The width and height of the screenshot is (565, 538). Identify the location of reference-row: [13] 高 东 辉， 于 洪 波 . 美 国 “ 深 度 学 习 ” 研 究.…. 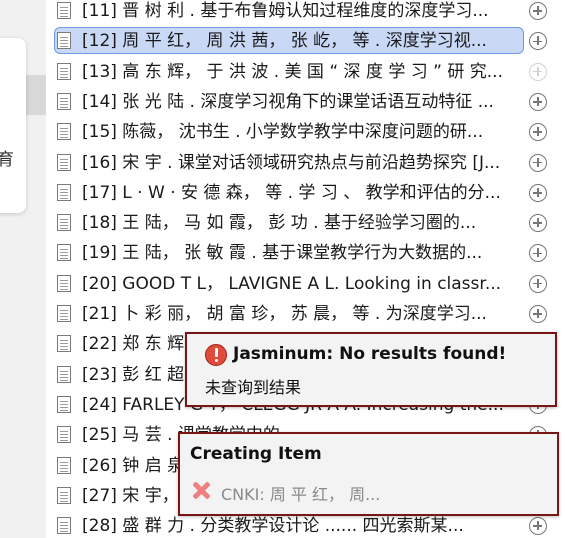
(305, 71).